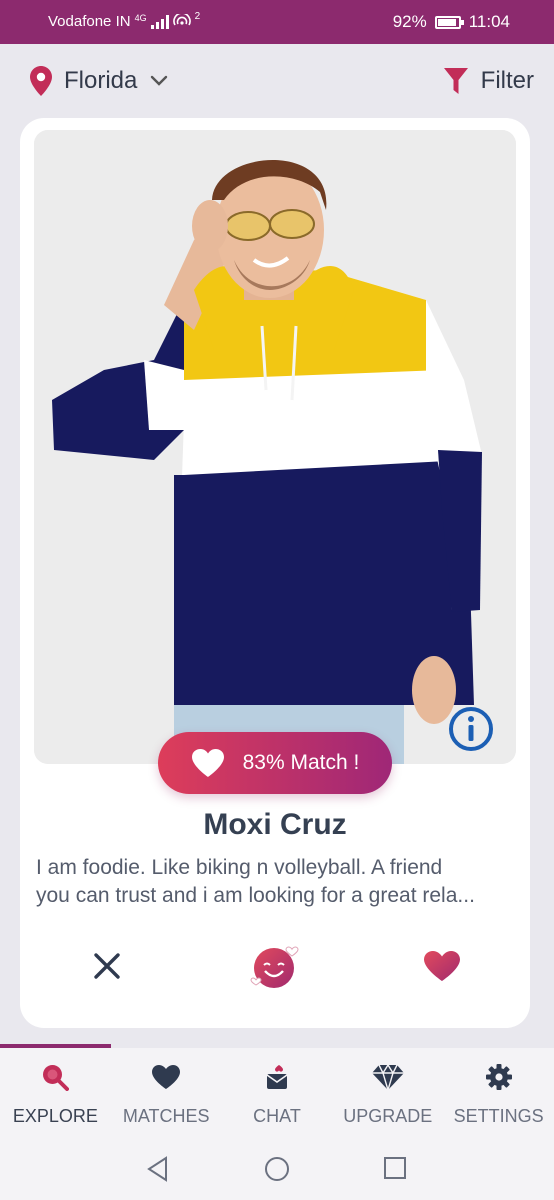 The width and height of the screenshot is (554, 1200). I want to click on tab-upgrade: UPGRADE, so click(387, 1092).